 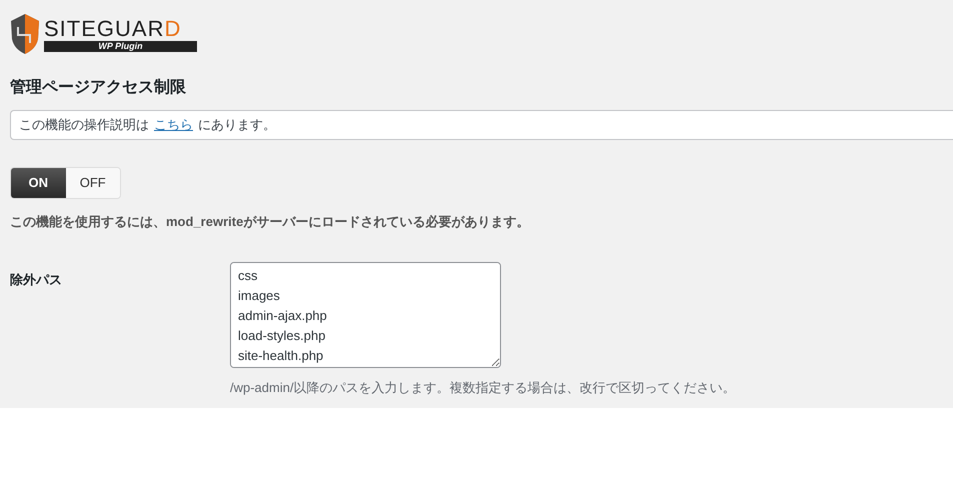 What do you see at coordinates (270, 222) in the screenshot?
I see `requirement-note: この機能を使用するには、mod_rewriteがサーバーにロードされている必要があります。` at bounding box center [270, 222].